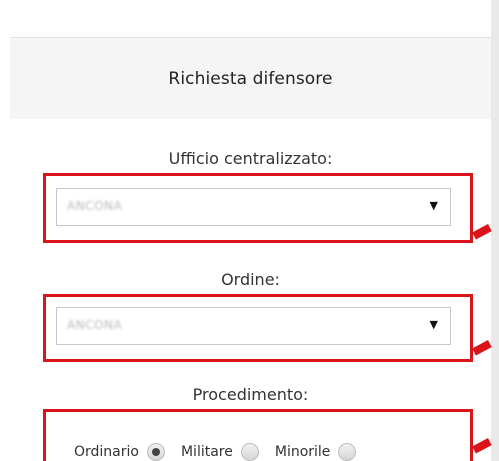 Image resolution: width=499 pixels, height=461 pixels. Describe the element at coordinates (253, 207) in the screenshot. I see `ufficio-select: ANCONA ▼` at that location.